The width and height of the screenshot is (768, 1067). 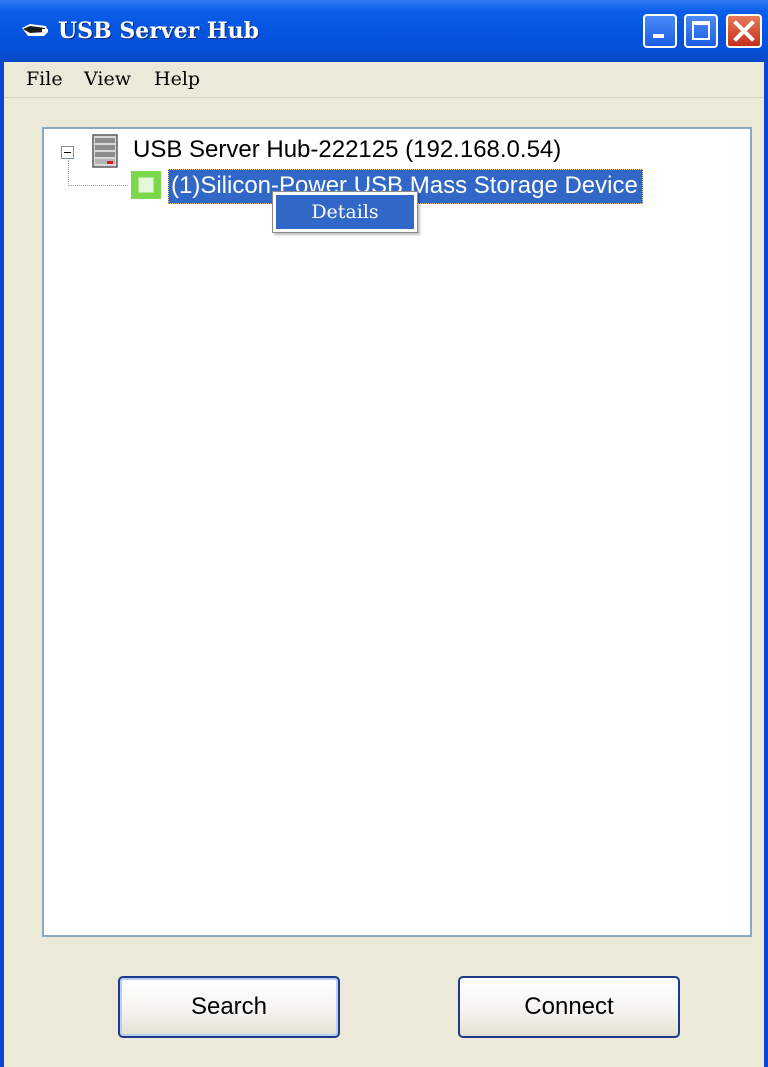 What do you see at coordinates (158, 31) in the screenshot?
I see `window-title: USB Server Hub` at bounding box center [158, 31].